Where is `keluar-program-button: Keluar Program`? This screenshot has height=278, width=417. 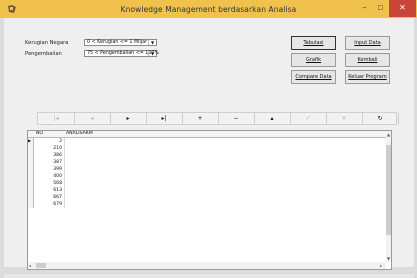 keluar-program-button: Keluar Program is located at coordinates (367, 77).